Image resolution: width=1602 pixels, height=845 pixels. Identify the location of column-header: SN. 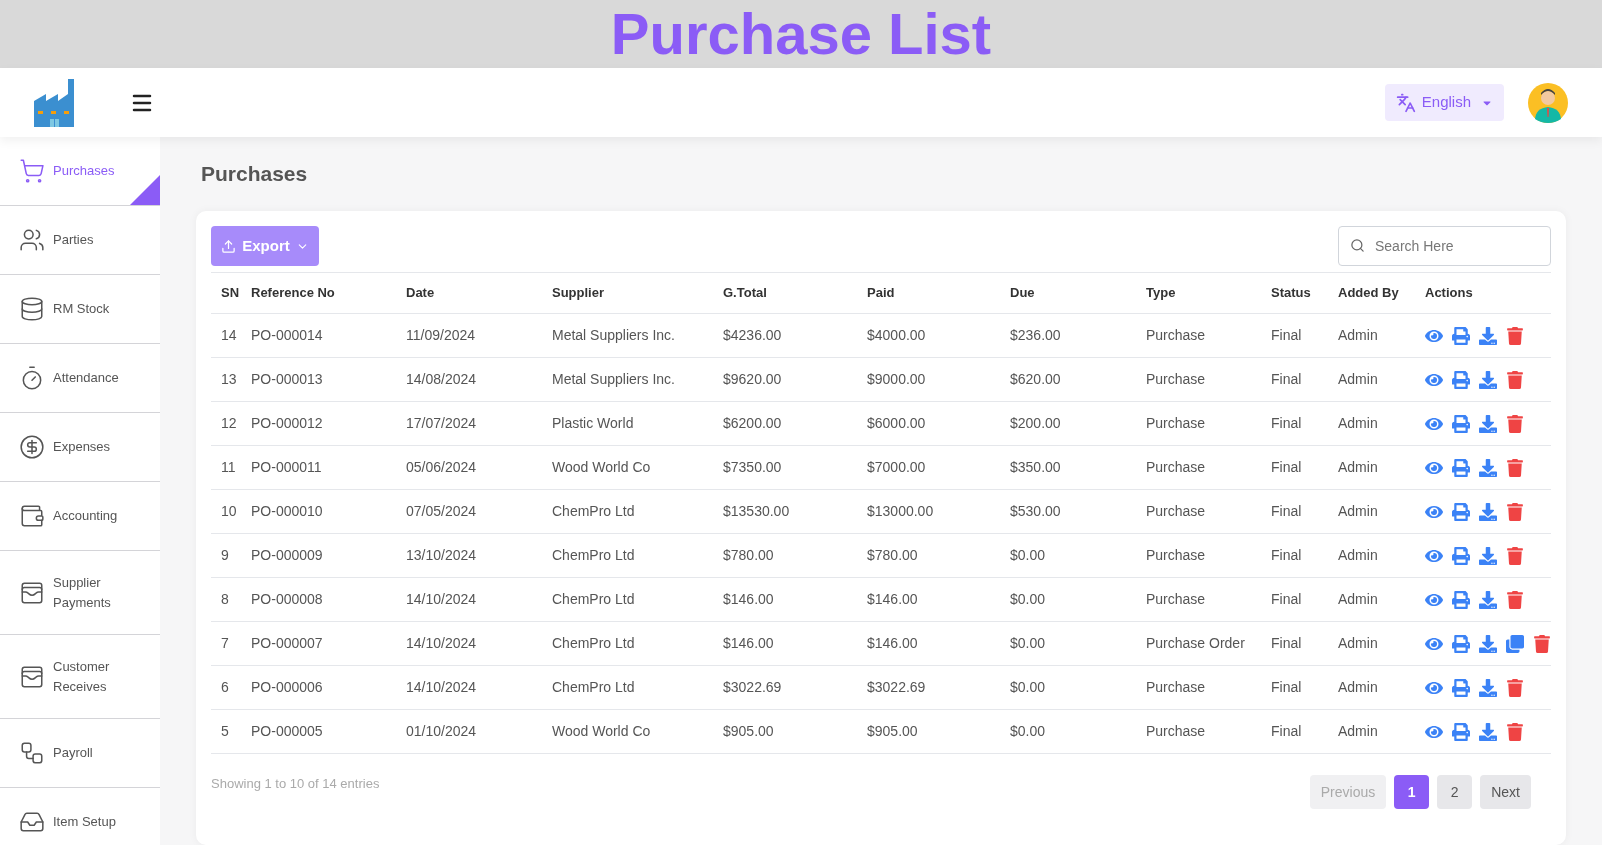
(230, 293).